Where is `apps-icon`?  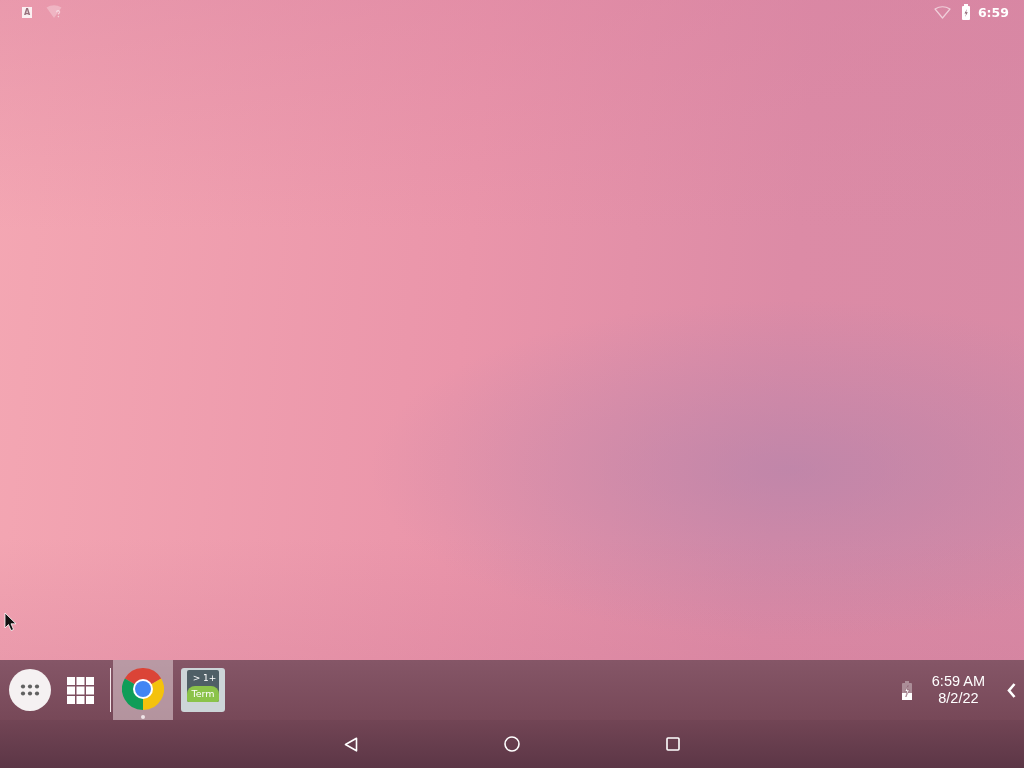 apps-icon is located at coordinates (30, 690).